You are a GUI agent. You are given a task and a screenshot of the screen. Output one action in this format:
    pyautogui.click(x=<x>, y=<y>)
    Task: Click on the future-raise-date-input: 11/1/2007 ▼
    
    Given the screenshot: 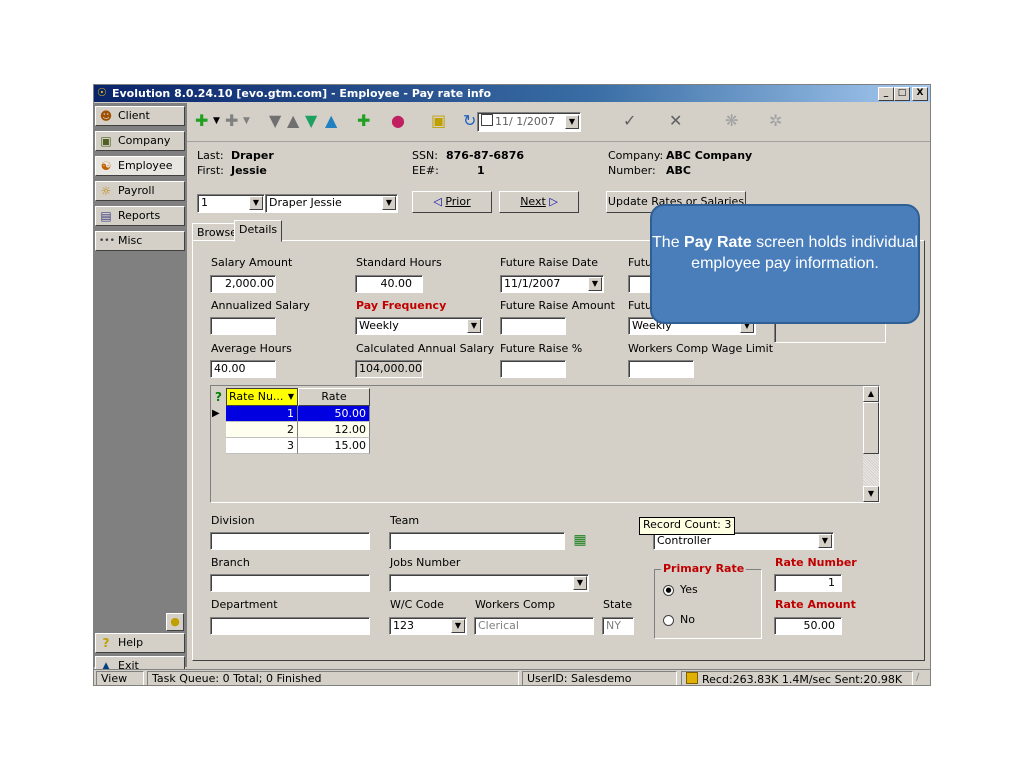 What is the action you would take?
    pyautogui.click(x=552, y=284)
    